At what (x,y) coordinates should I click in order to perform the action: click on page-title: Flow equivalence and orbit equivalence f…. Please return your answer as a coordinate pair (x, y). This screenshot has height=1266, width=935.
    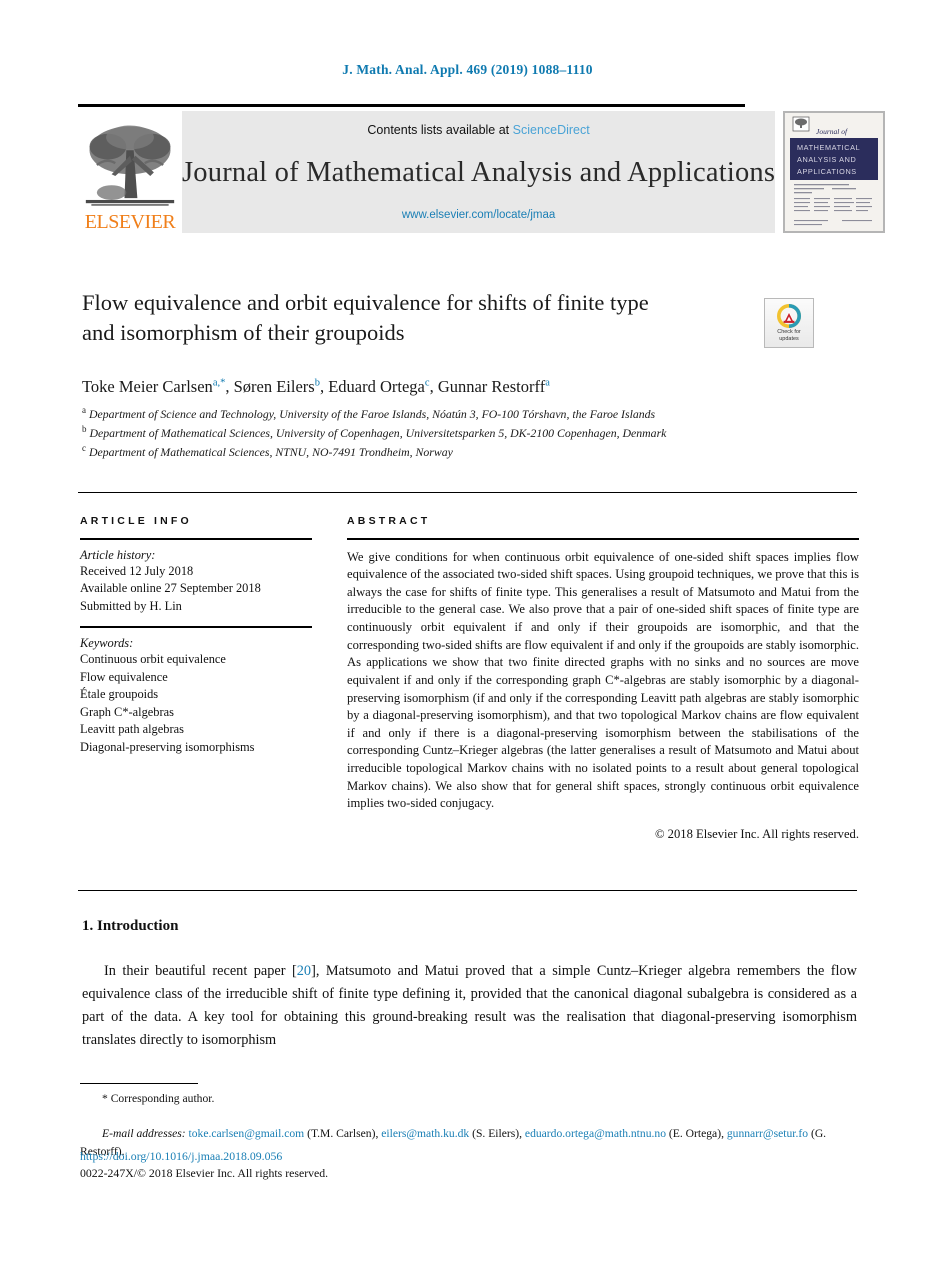
    Looking at the image, I should click on (417, 318).